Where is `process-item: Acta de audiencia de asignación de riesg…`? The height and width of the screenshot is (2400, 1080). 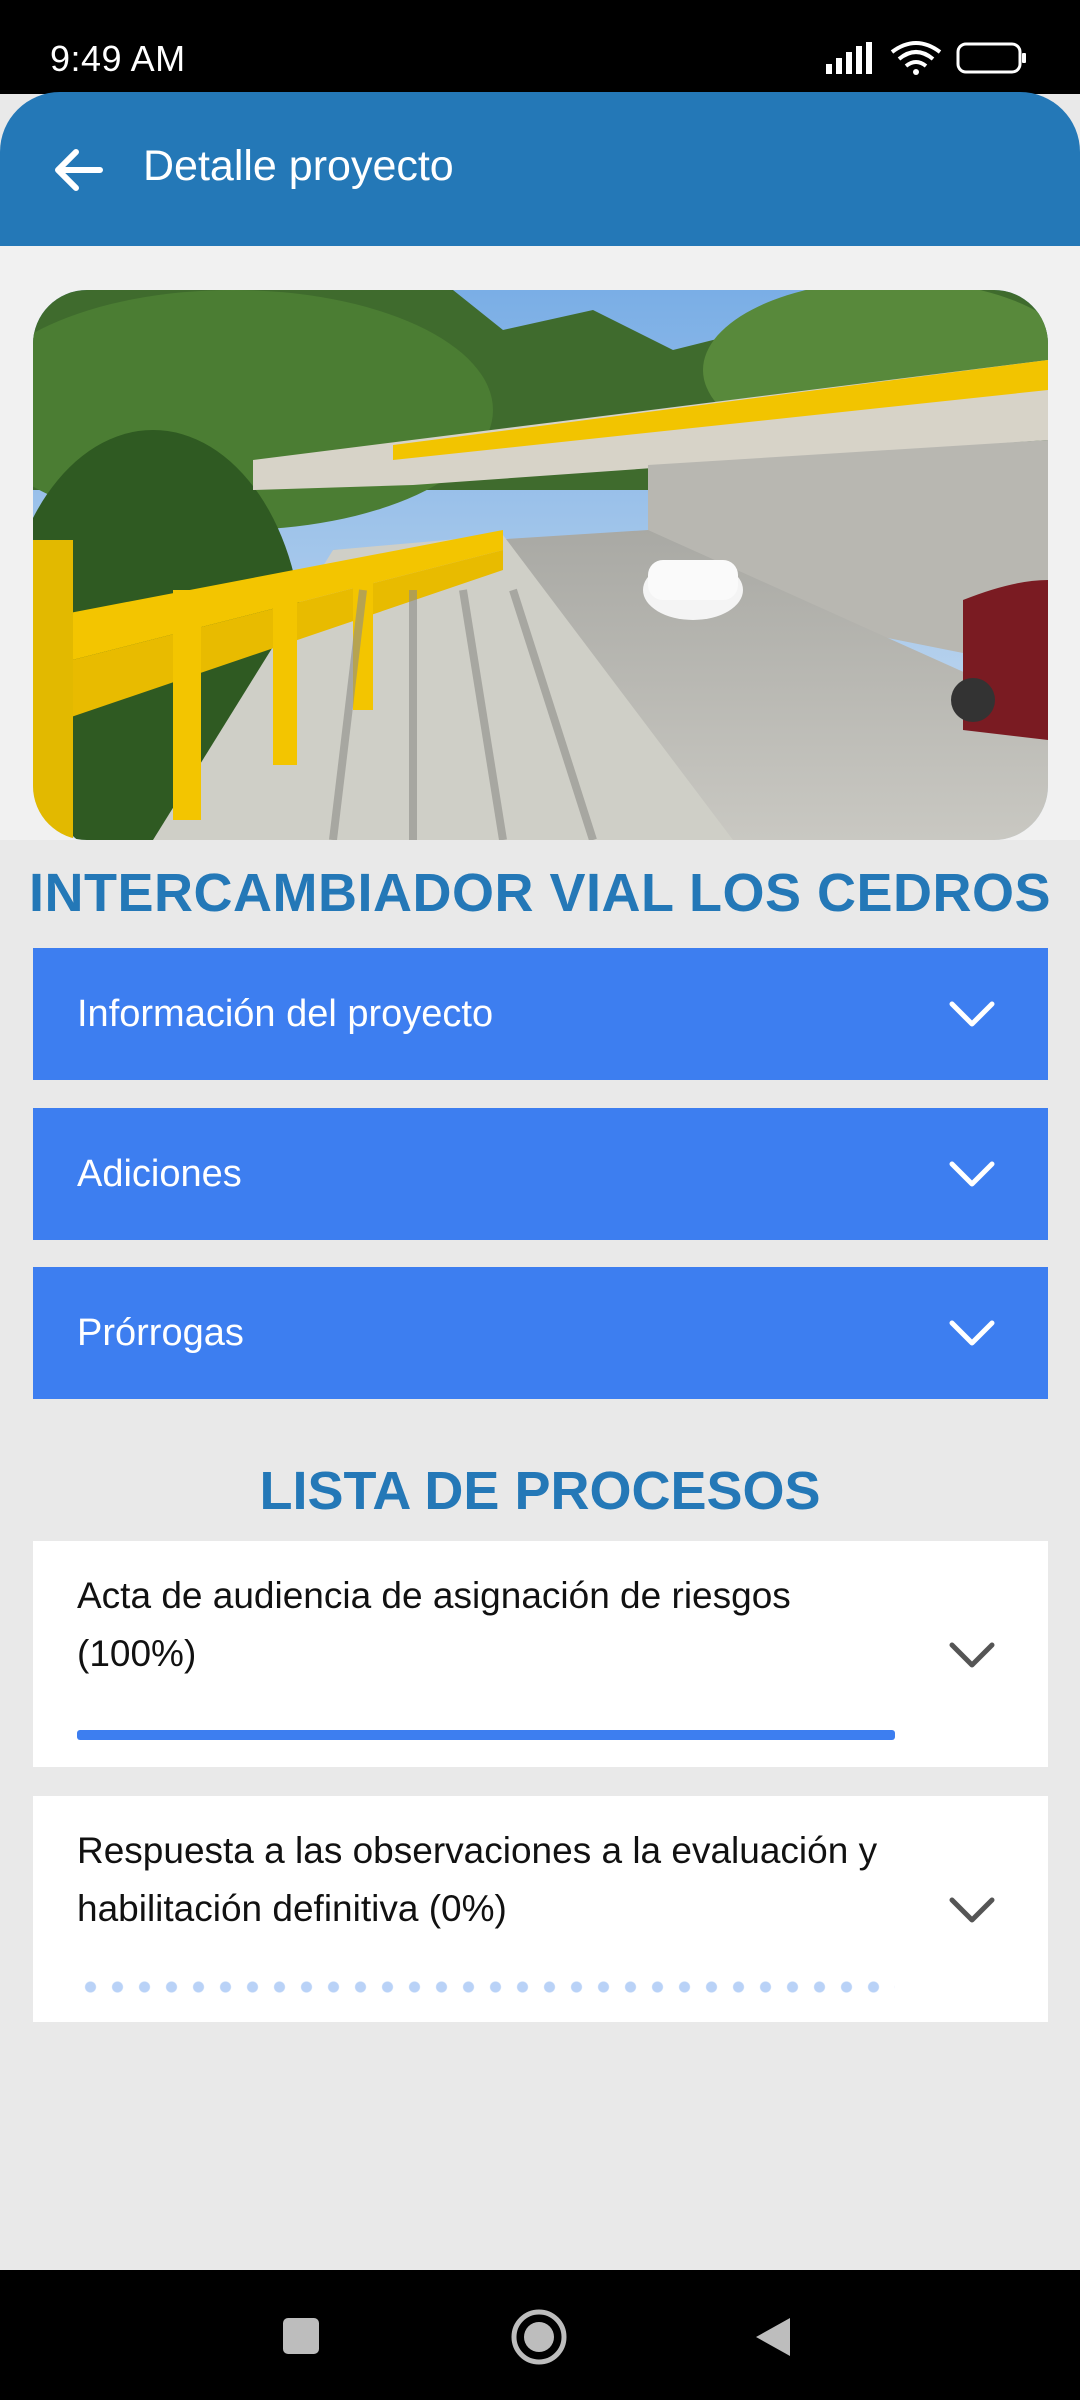
process-item: Acta de audiencia de asignación de riesg… is located at coordinates (540, 1654).